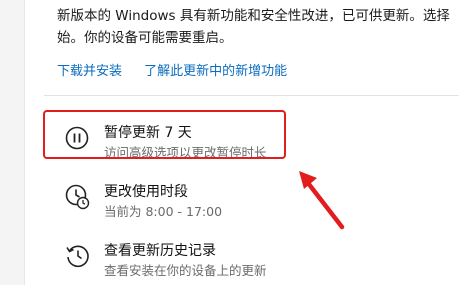 The width and height of the screenshot is (459, 285). What do you see at coordinates (185, 152) in the screenshot?
I see `pause-updates-subtitle: 访问高级选项以更改暂停时长` at bounding box center [185, 152].